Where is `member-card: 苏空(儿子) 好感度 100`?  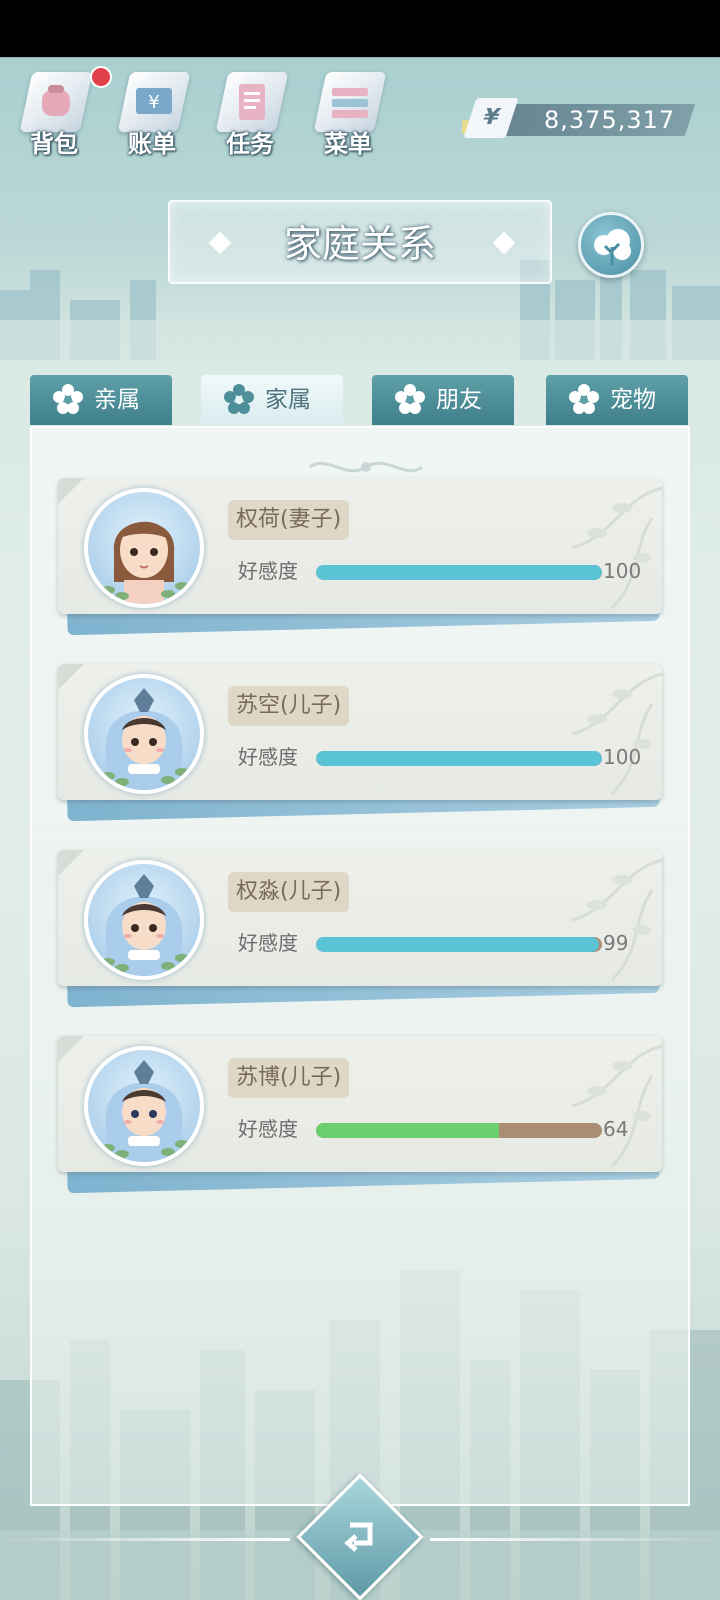 member-card: 苏空(儿子) 好感度 100 is located at coordinates (362, 743).